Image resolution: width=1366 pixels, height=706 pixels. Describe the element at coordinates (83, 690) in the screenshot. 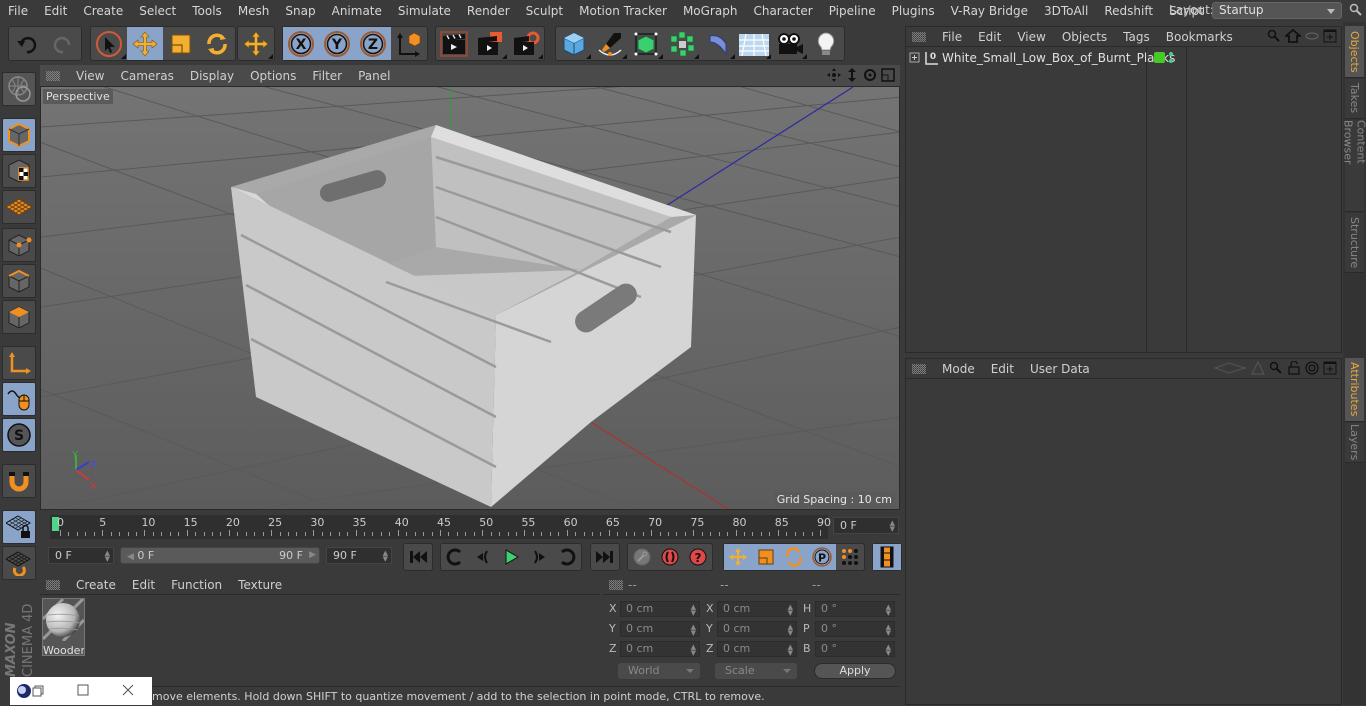

I see `maximize-icon` at that location.